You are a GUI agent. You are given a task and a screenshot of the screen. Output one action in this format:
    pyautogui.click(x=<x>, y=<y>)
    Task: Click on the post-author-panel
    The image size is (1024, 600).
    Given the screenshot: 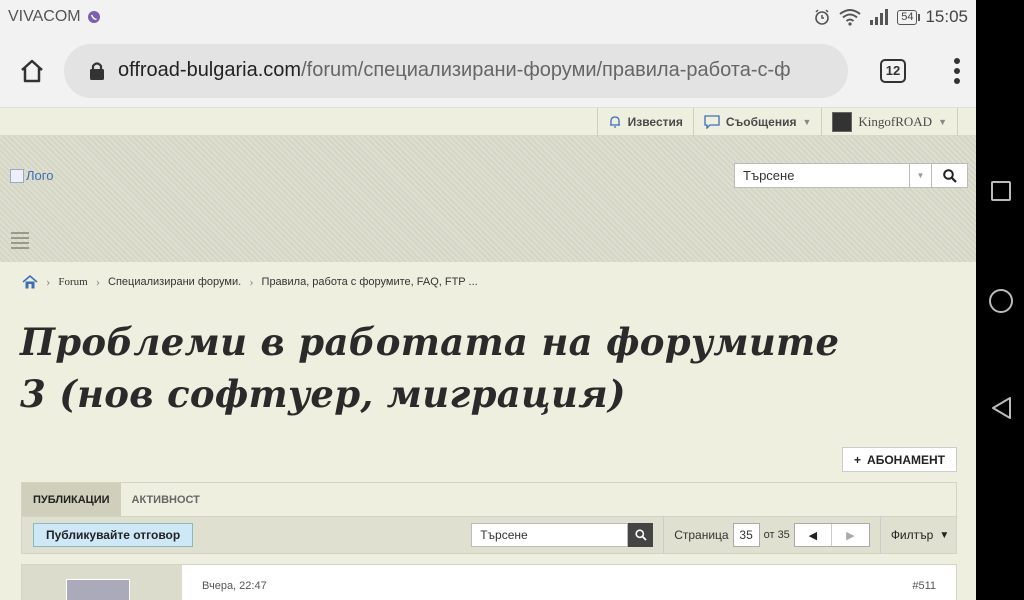 What is the action you would take?
    pyautogui.click(x=102, y=582)
    